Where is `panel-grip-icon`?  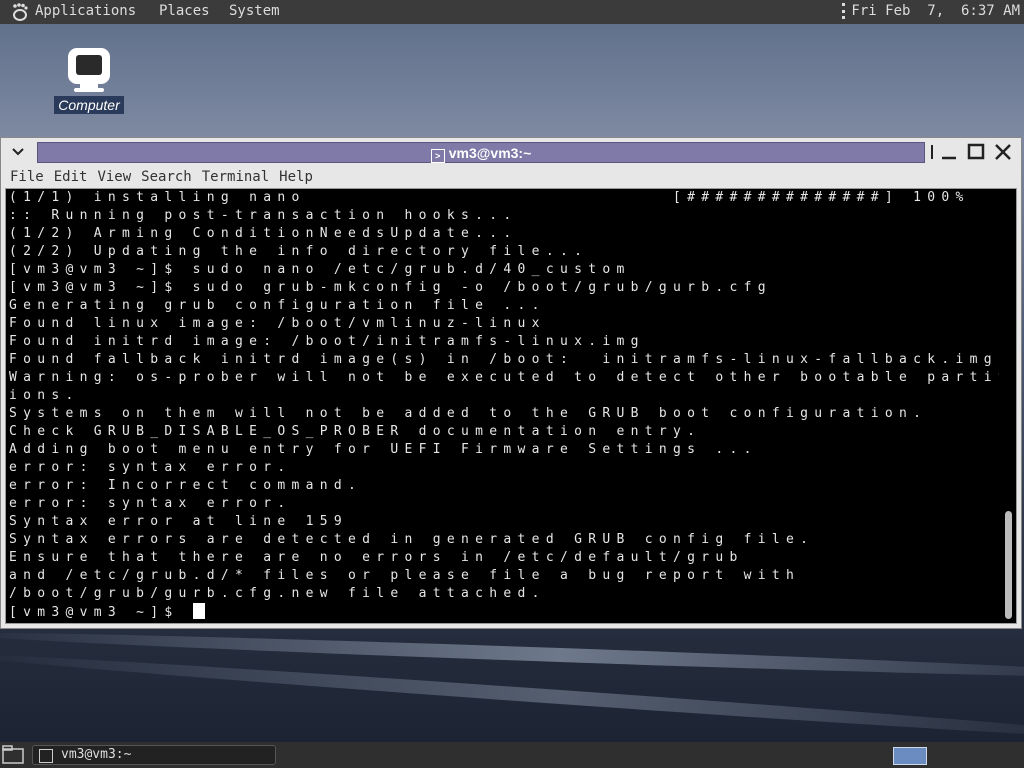
panel-grip-icon is located at coordinates (844, 11).